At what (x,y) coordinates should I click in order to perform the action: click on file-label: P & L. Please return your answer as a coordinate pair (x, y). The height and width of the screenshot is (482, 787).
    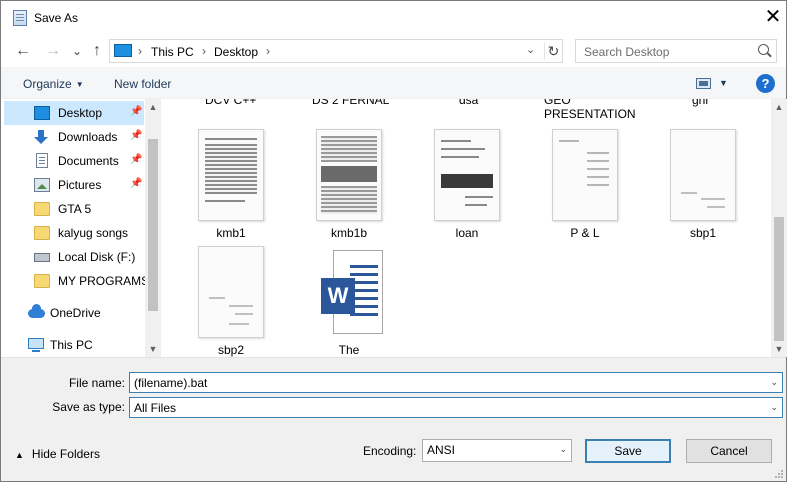
    Looking at the image, I should click on (585, 233).